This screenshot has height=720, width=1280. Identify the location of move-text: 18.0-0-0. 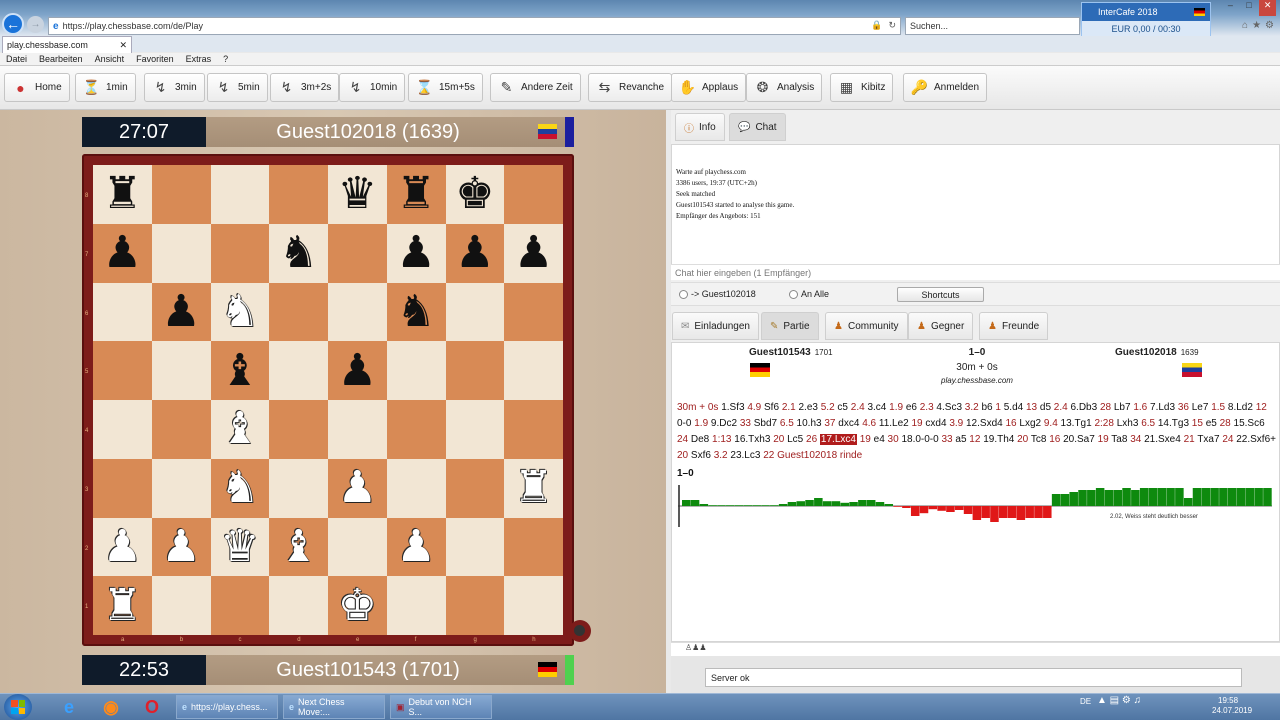
(920, 439).